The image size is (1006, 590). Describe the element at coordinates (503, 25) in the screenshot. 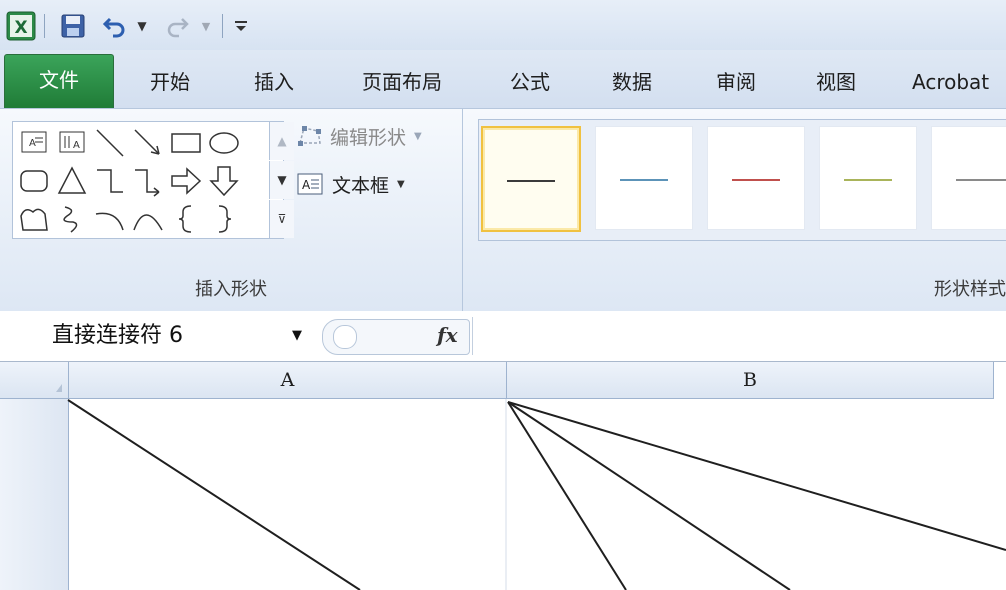

I see `quick-access-toolbar: X ▼ ▼` at that location.